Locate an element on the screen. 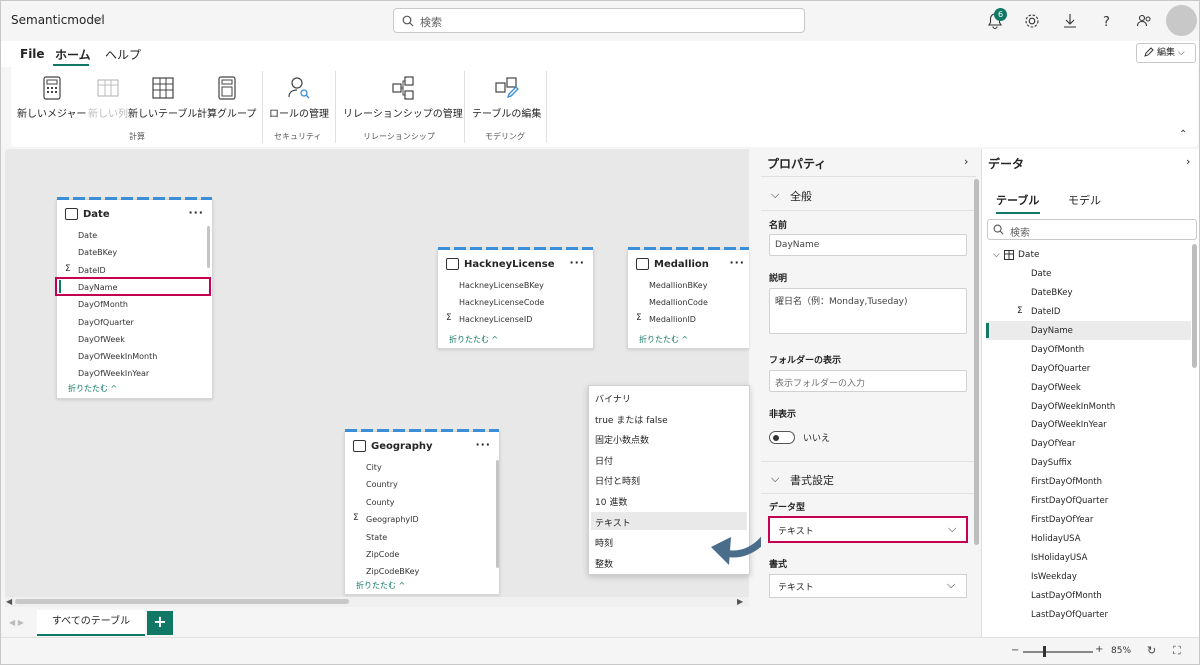  field-item: MedallionBKey is located at coordinates (678, 285).